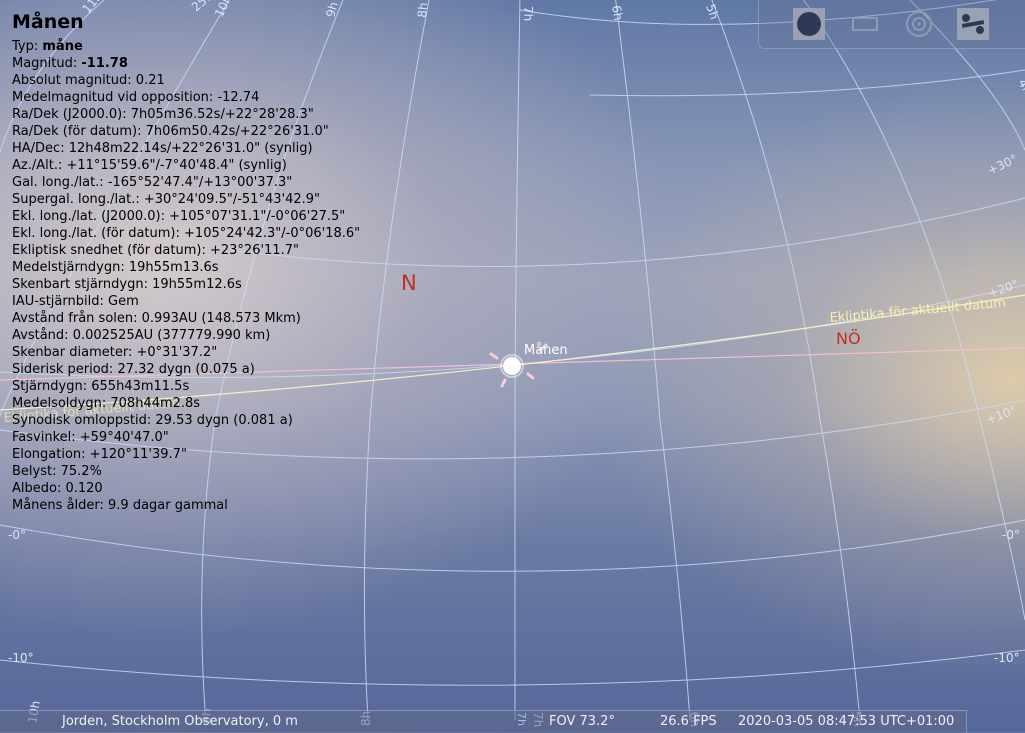 The height and width of the screenshot is (733, 1025). Describe the element at coordinates (546, 350) in the screenshot. I see `moon-label: Månen` at that location.